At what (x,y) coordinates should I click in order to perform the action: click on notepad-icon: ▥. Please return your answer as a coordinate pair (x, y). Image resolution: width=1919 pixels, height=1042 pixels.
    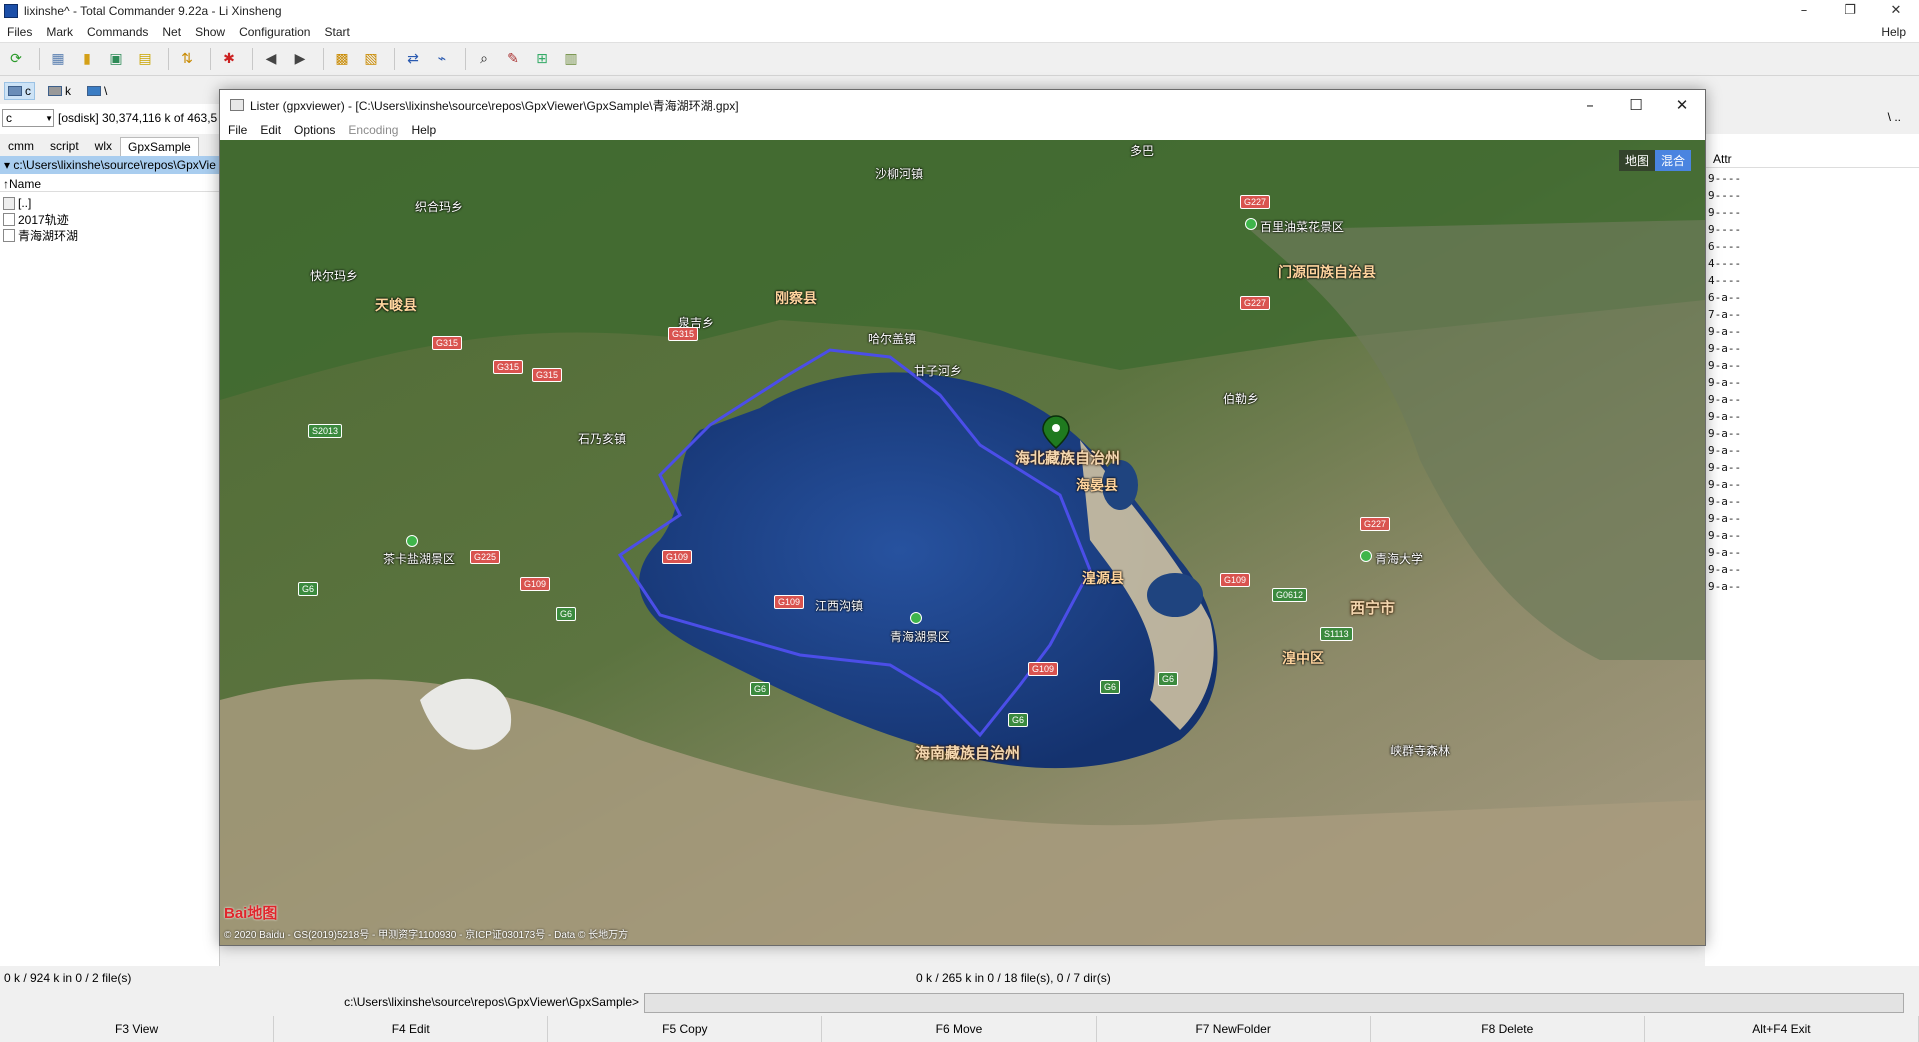
    Looking at the image, I should click on (571, 59).